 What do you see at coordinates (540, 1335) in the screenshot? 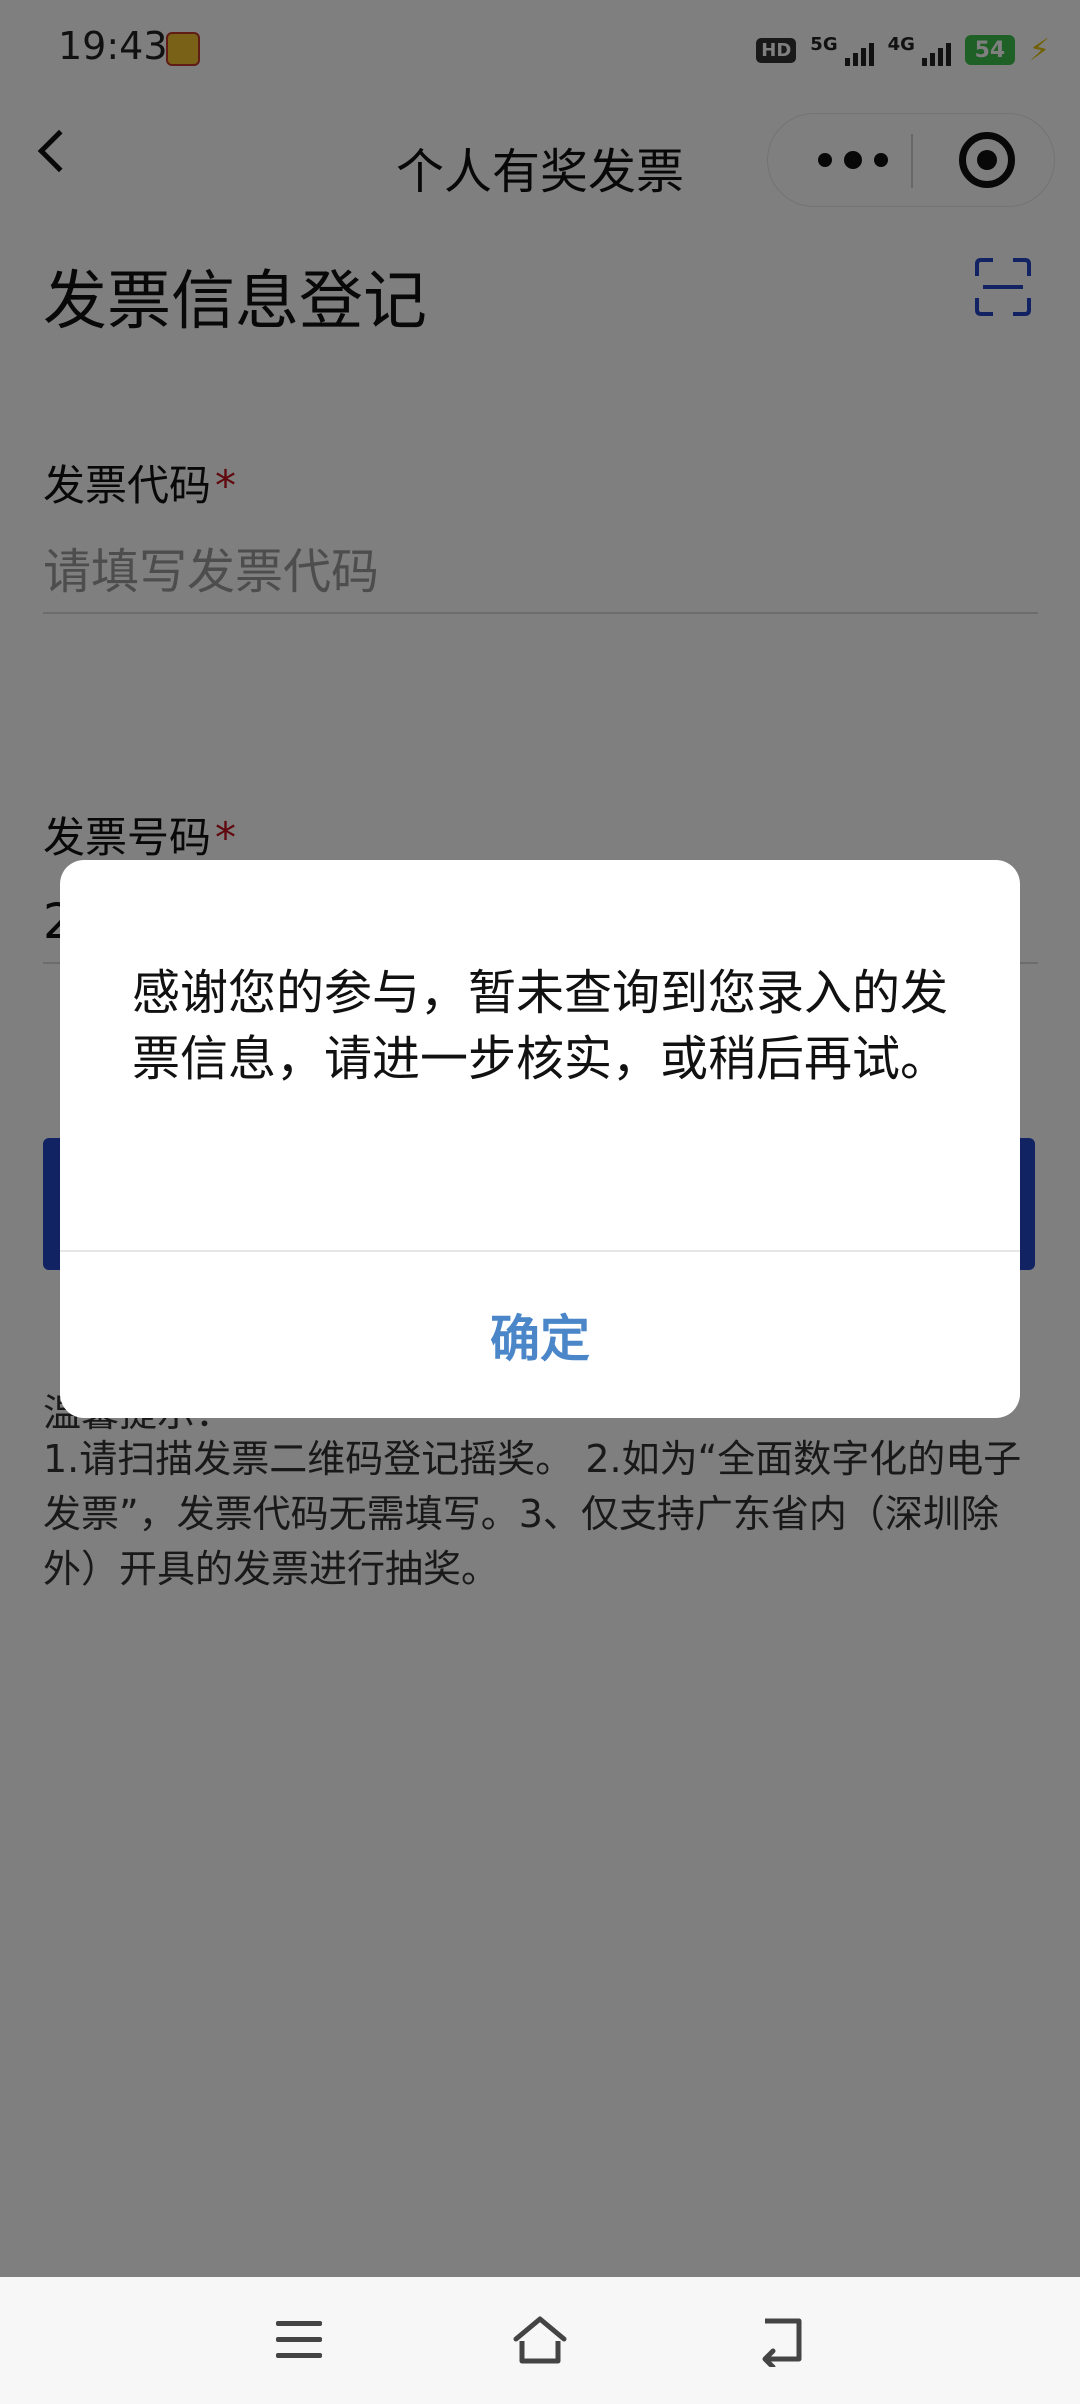
I see `confirm-button: 确定` at bounding box center [540, 1335].